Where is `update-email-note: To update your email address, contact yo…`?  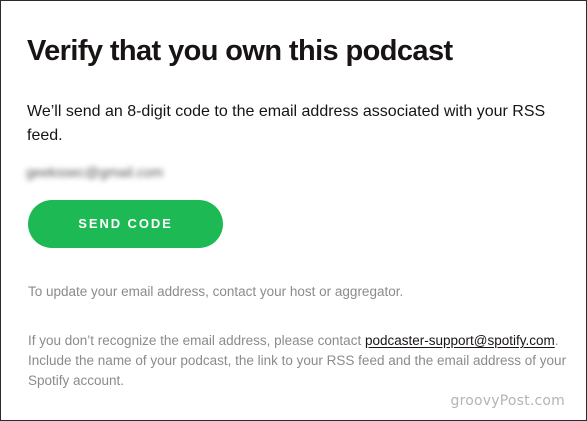 update-email-note: To update your email address, contact yo… is located at coordinates (216, 291).